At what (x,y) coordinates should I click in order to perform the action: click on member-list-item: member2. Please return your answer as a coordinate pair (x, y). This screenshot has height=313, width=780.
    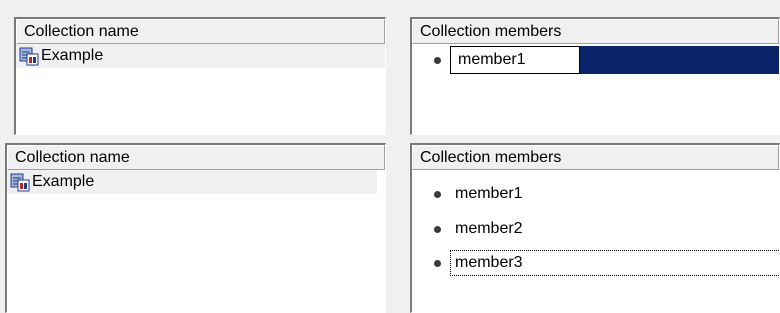
    Looking at the image, I should click on (595, 229).